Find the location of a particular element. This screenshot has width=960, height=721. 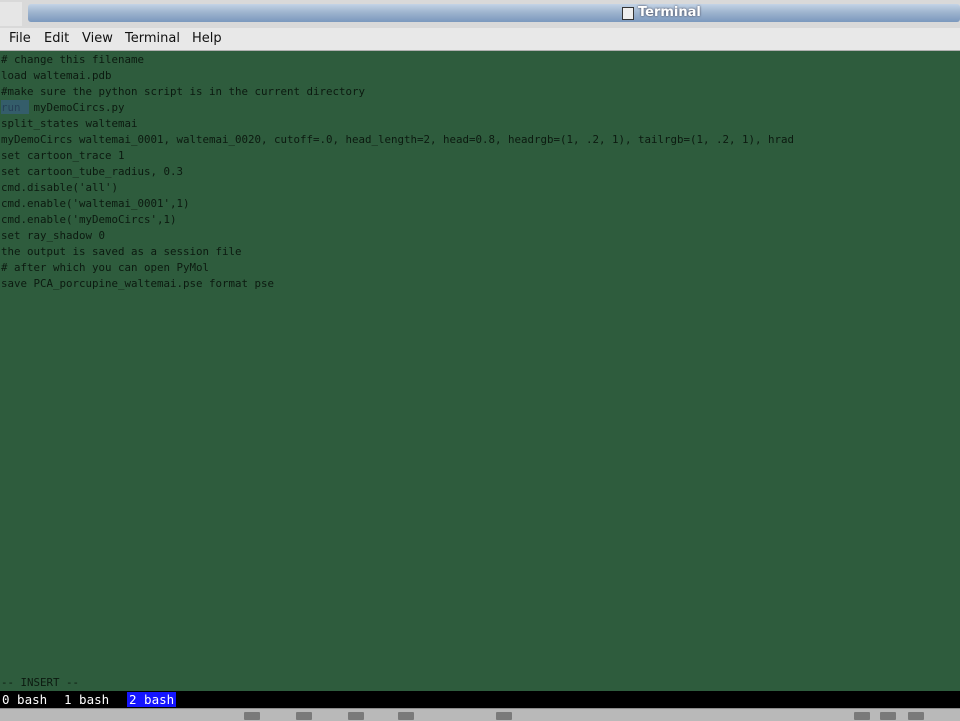

tab-1-bash: 1 bash is located at coordinates (86, 699).